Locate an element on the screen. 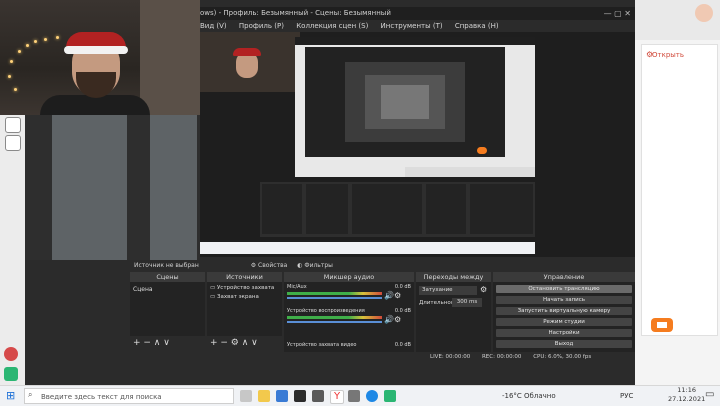 The image size is (720, 406). source-label-2: Захват экрана is located at coordinates (237, 297).